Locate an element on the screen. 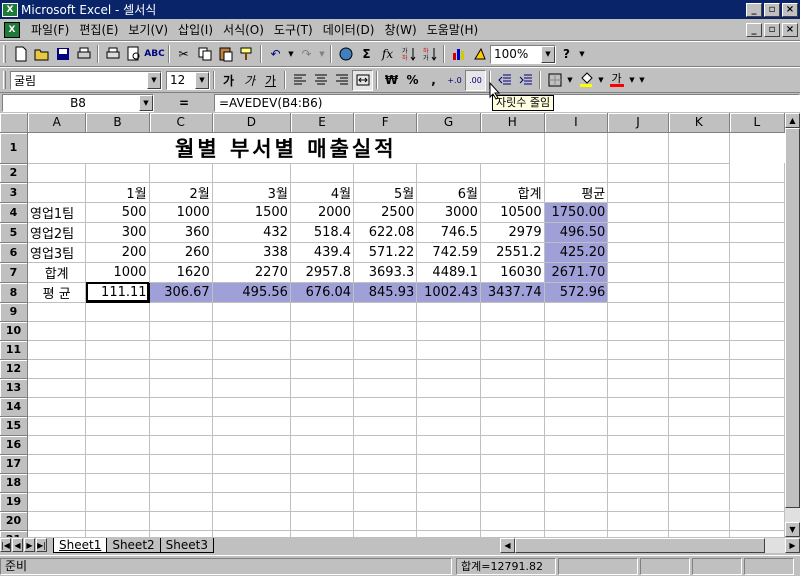 This screenshot has width=800, height=576. increase-decimal-button: +.0 is located at coordinates (454, 80).